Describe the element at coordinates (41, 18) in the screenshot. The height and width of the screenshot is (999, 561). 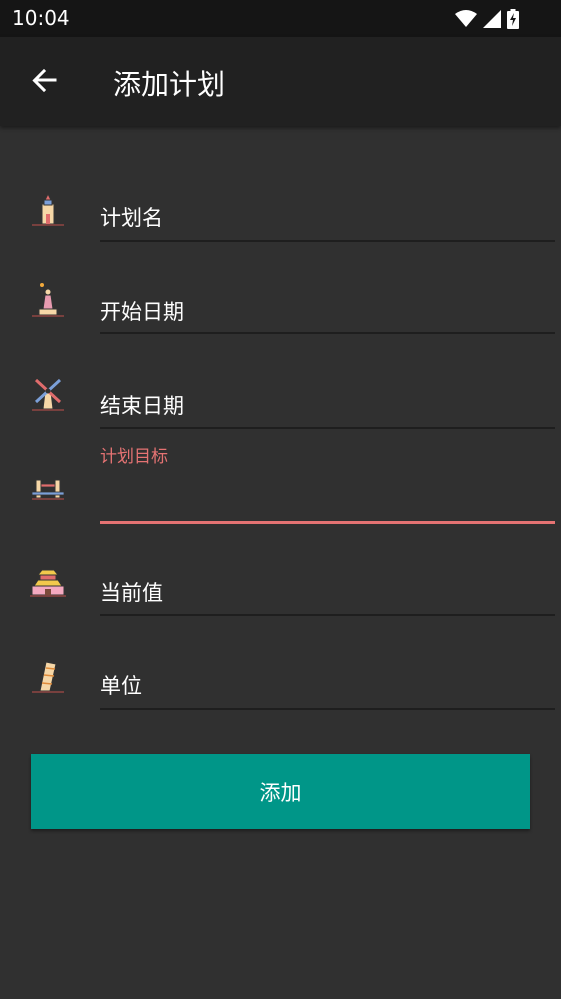
I see `status-time: 10:04` at that location.